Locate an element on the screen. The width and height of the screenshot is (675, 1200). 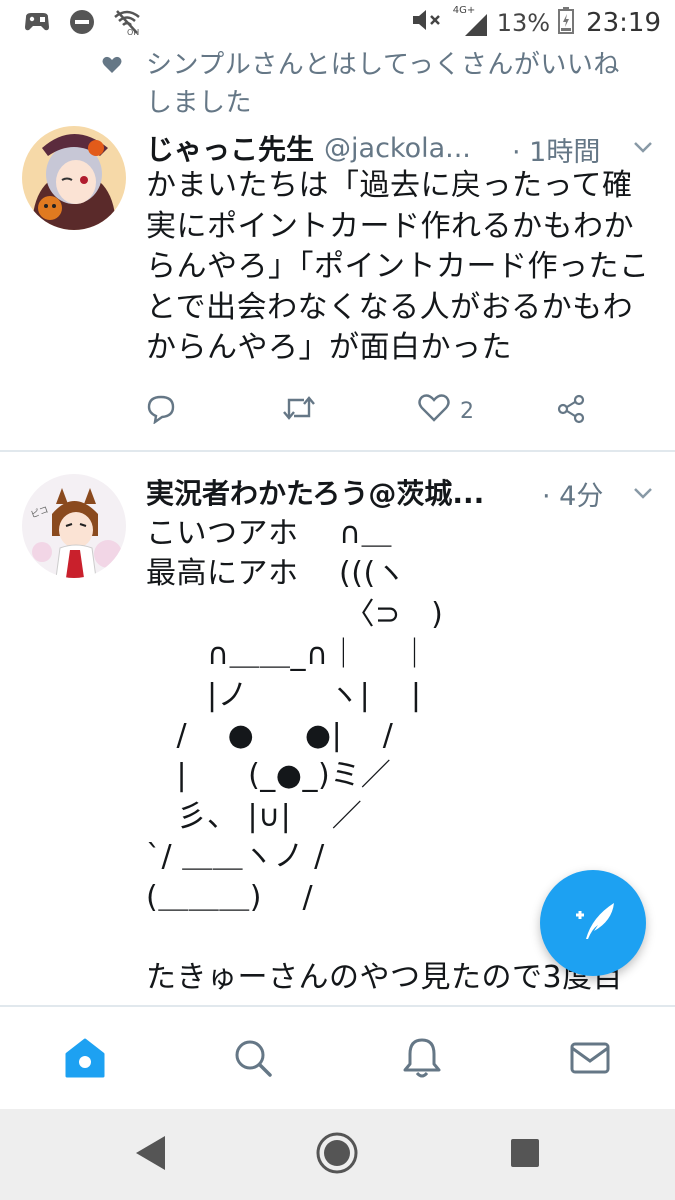
tab-home is located at coordinates (85, 1060).